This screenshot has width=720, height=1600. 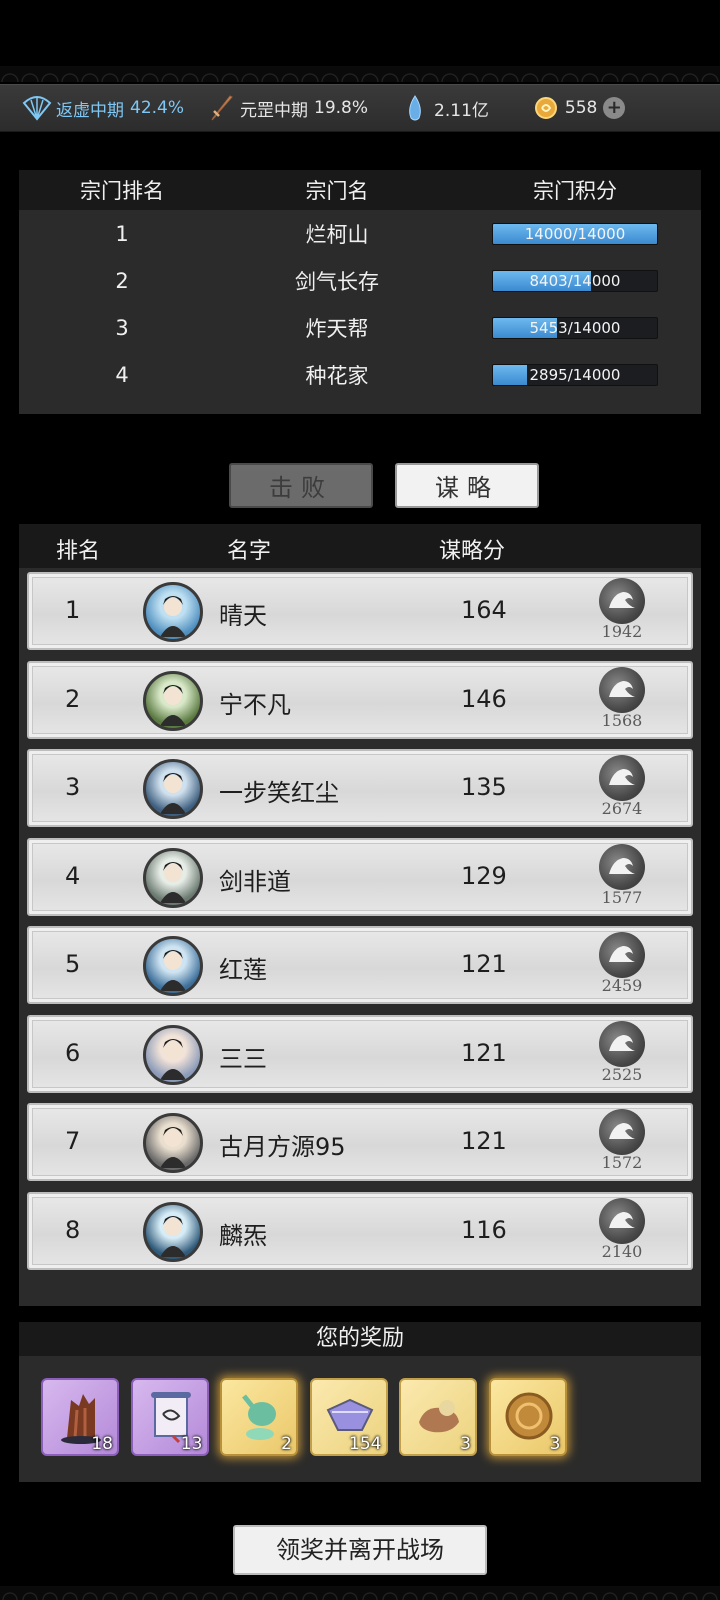 What do you see at coordinates (622, 1074) in the screenshot?
I see `player-combat-power: 2525` at bounding box center [622, 1074].